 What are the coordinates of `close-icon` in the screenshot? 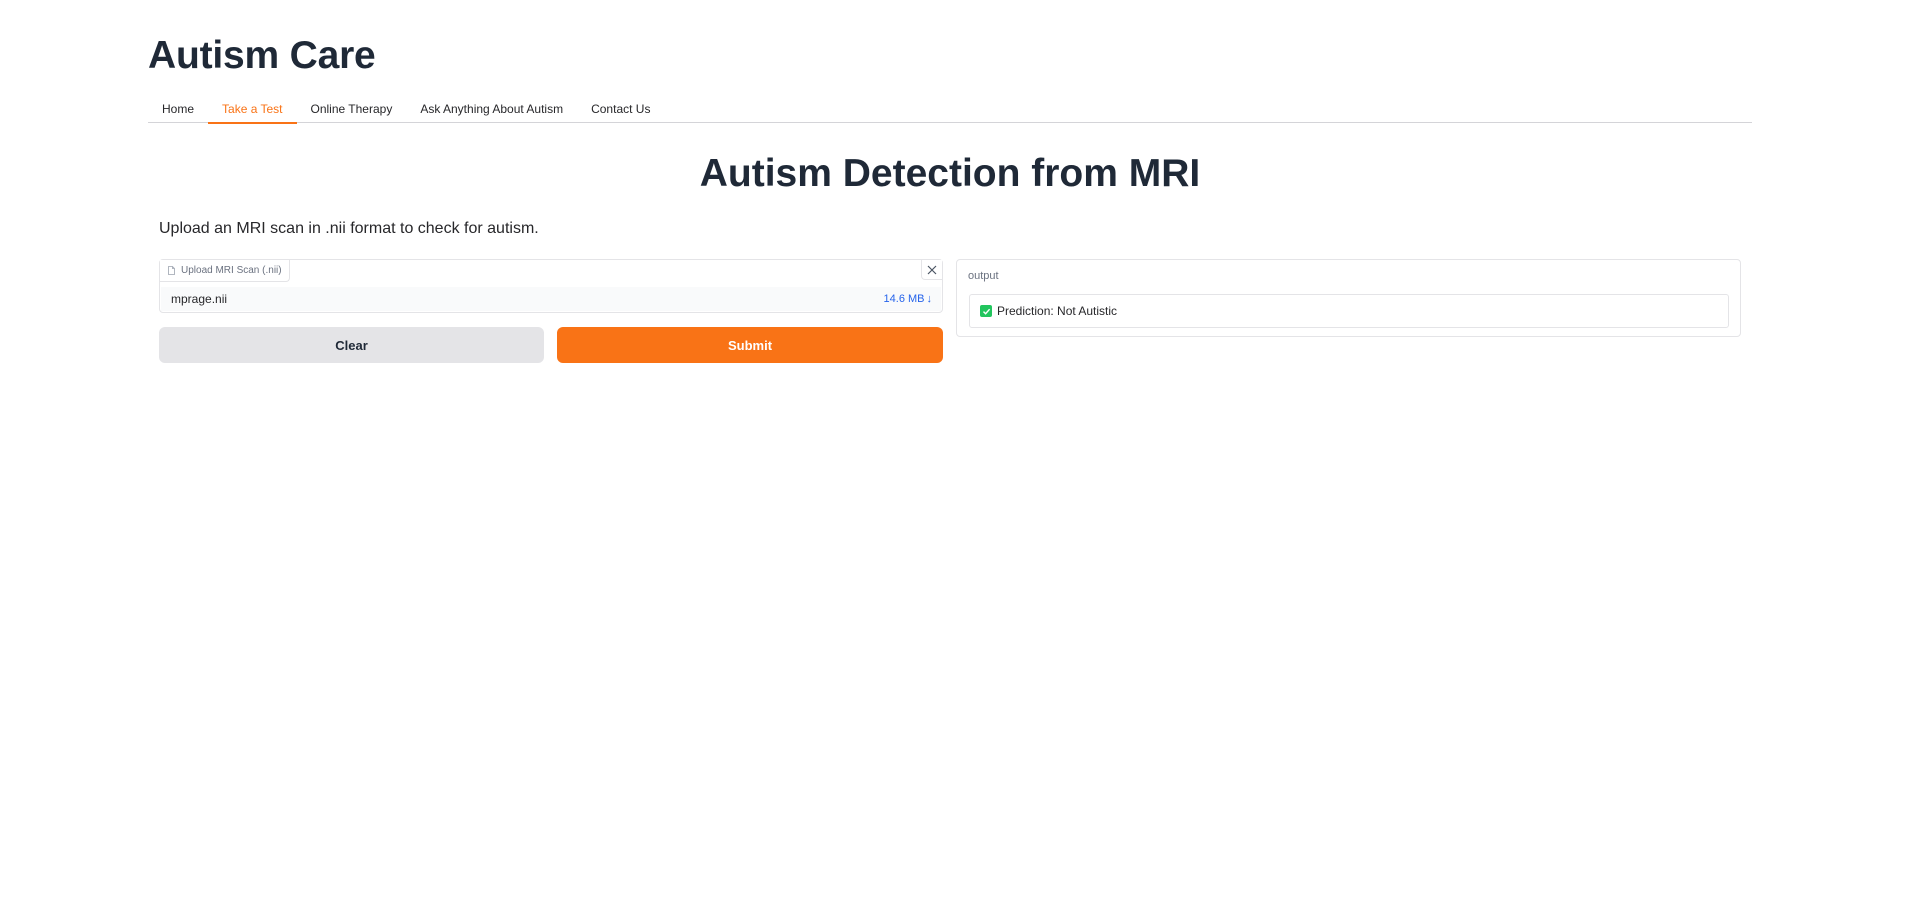 It's located at (932, 269).